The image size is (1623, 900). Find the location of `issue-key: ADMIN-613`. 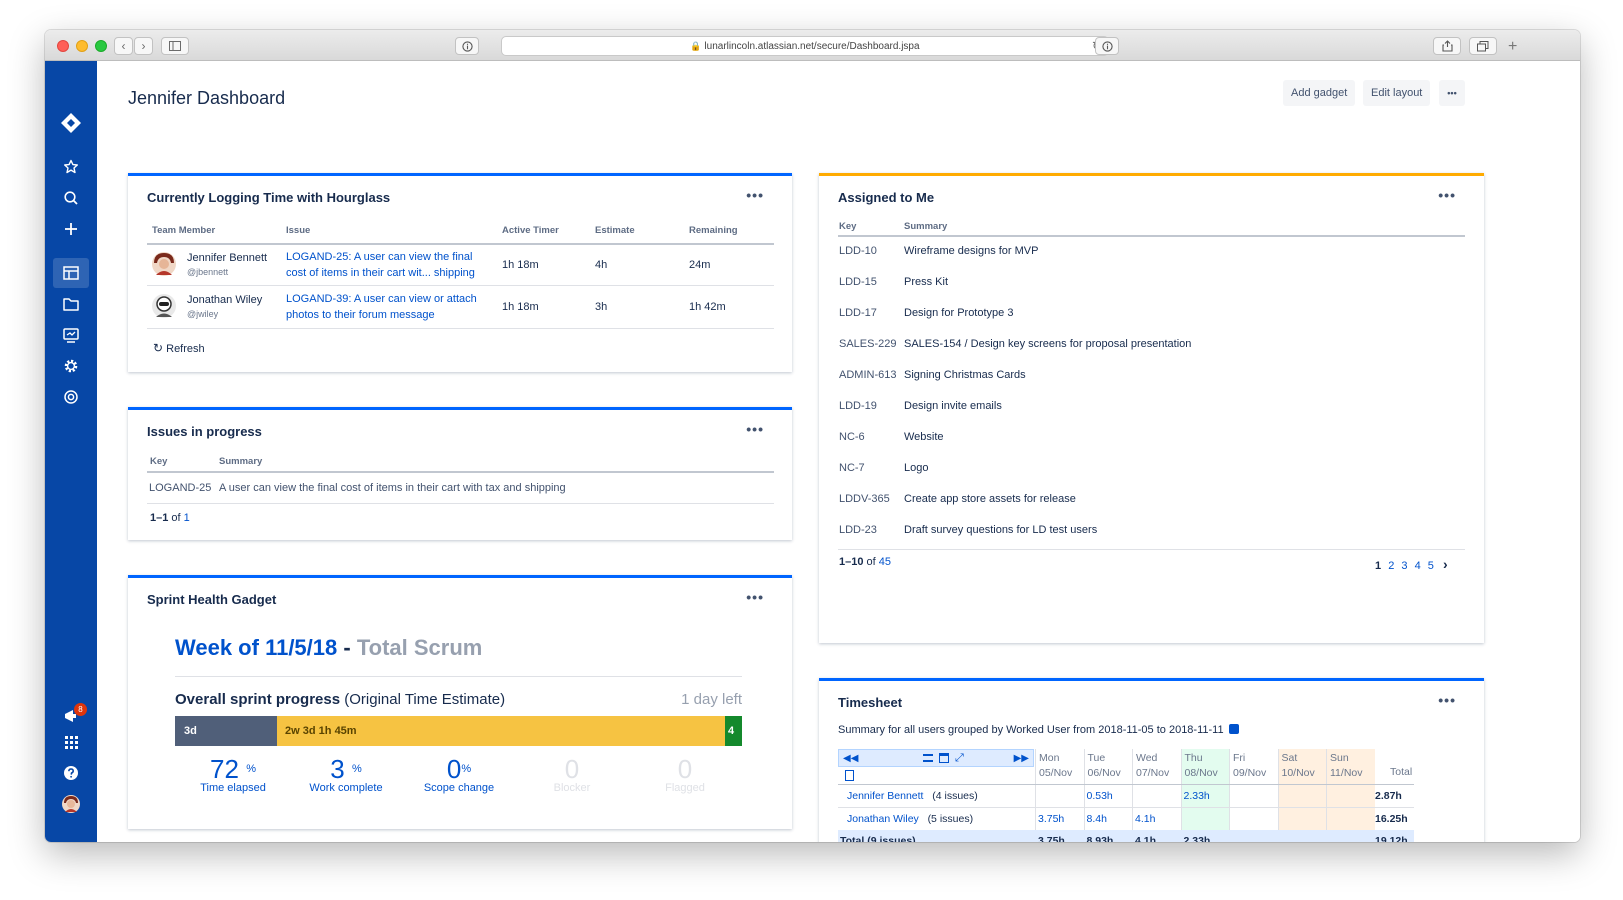

issue-key: ADMIN-613 is located at coordinates (867, 375).